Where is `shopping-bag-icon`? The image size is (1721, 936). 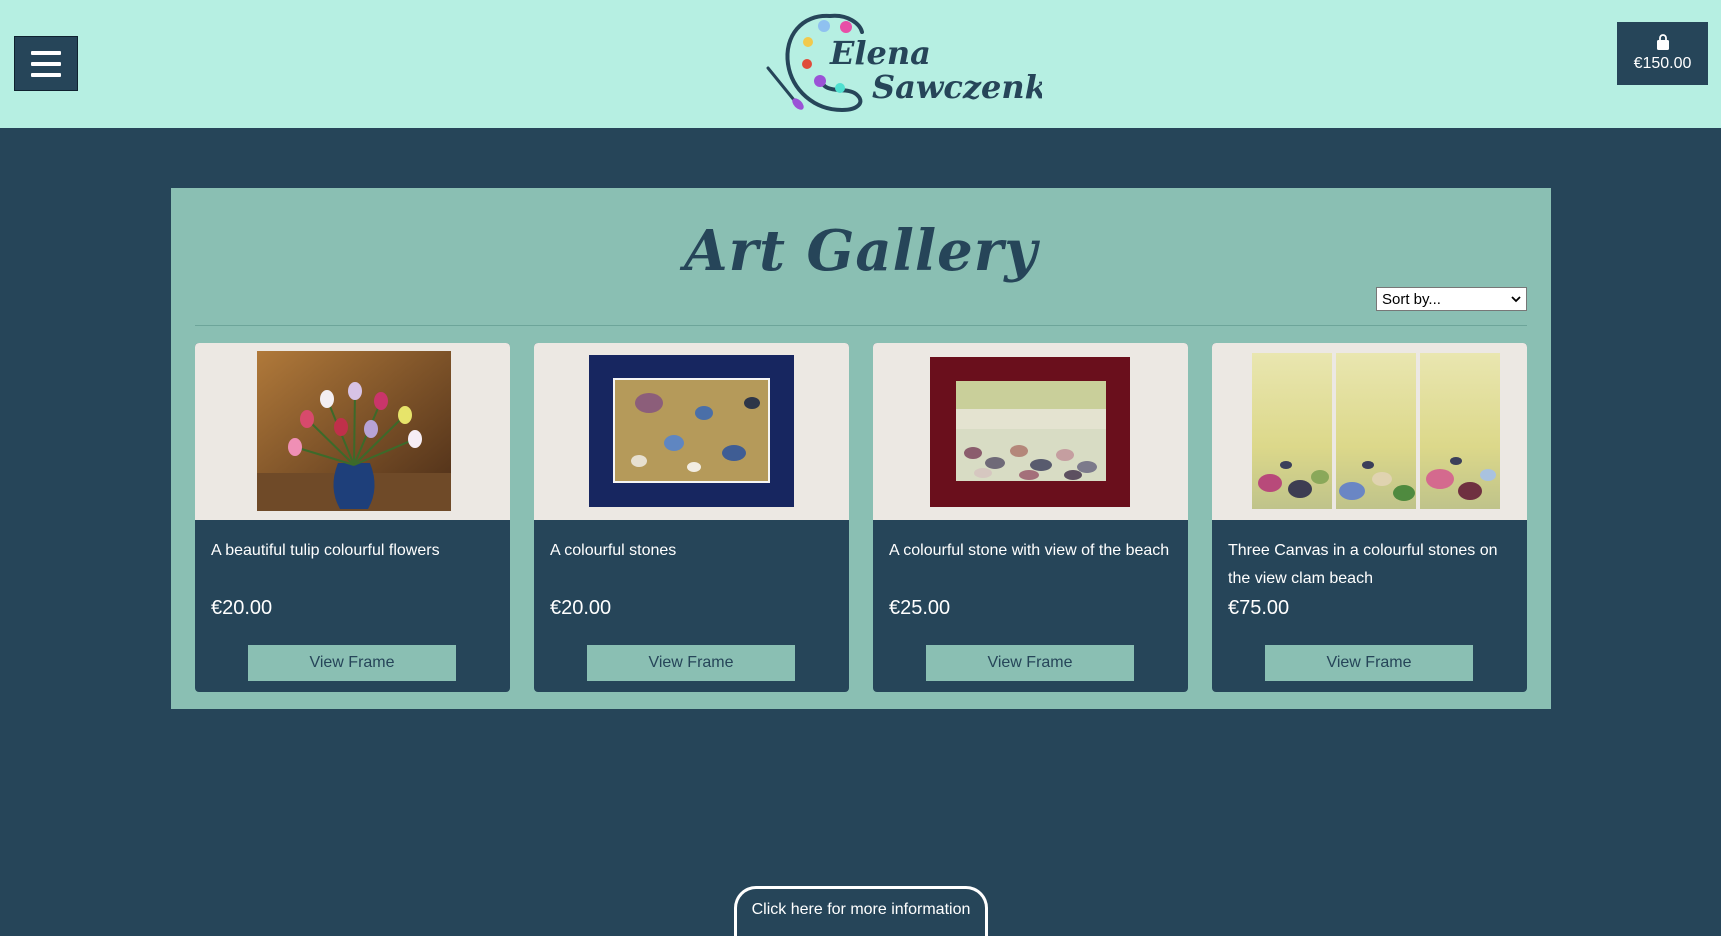
shopping-bag-icon is located at coordinates (1662, 42).